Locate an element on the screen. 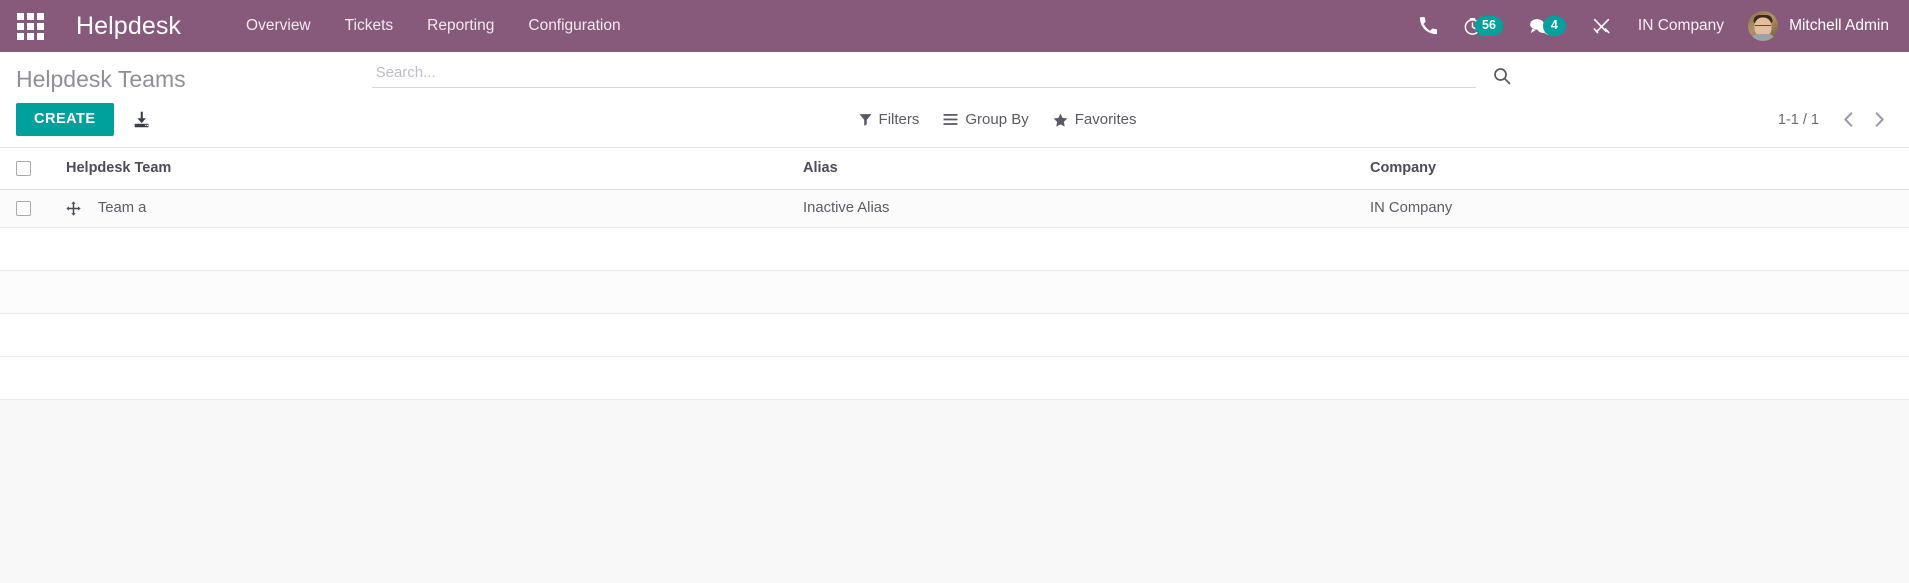  messages-icon: 4 is located at coordinates (1547, 26).